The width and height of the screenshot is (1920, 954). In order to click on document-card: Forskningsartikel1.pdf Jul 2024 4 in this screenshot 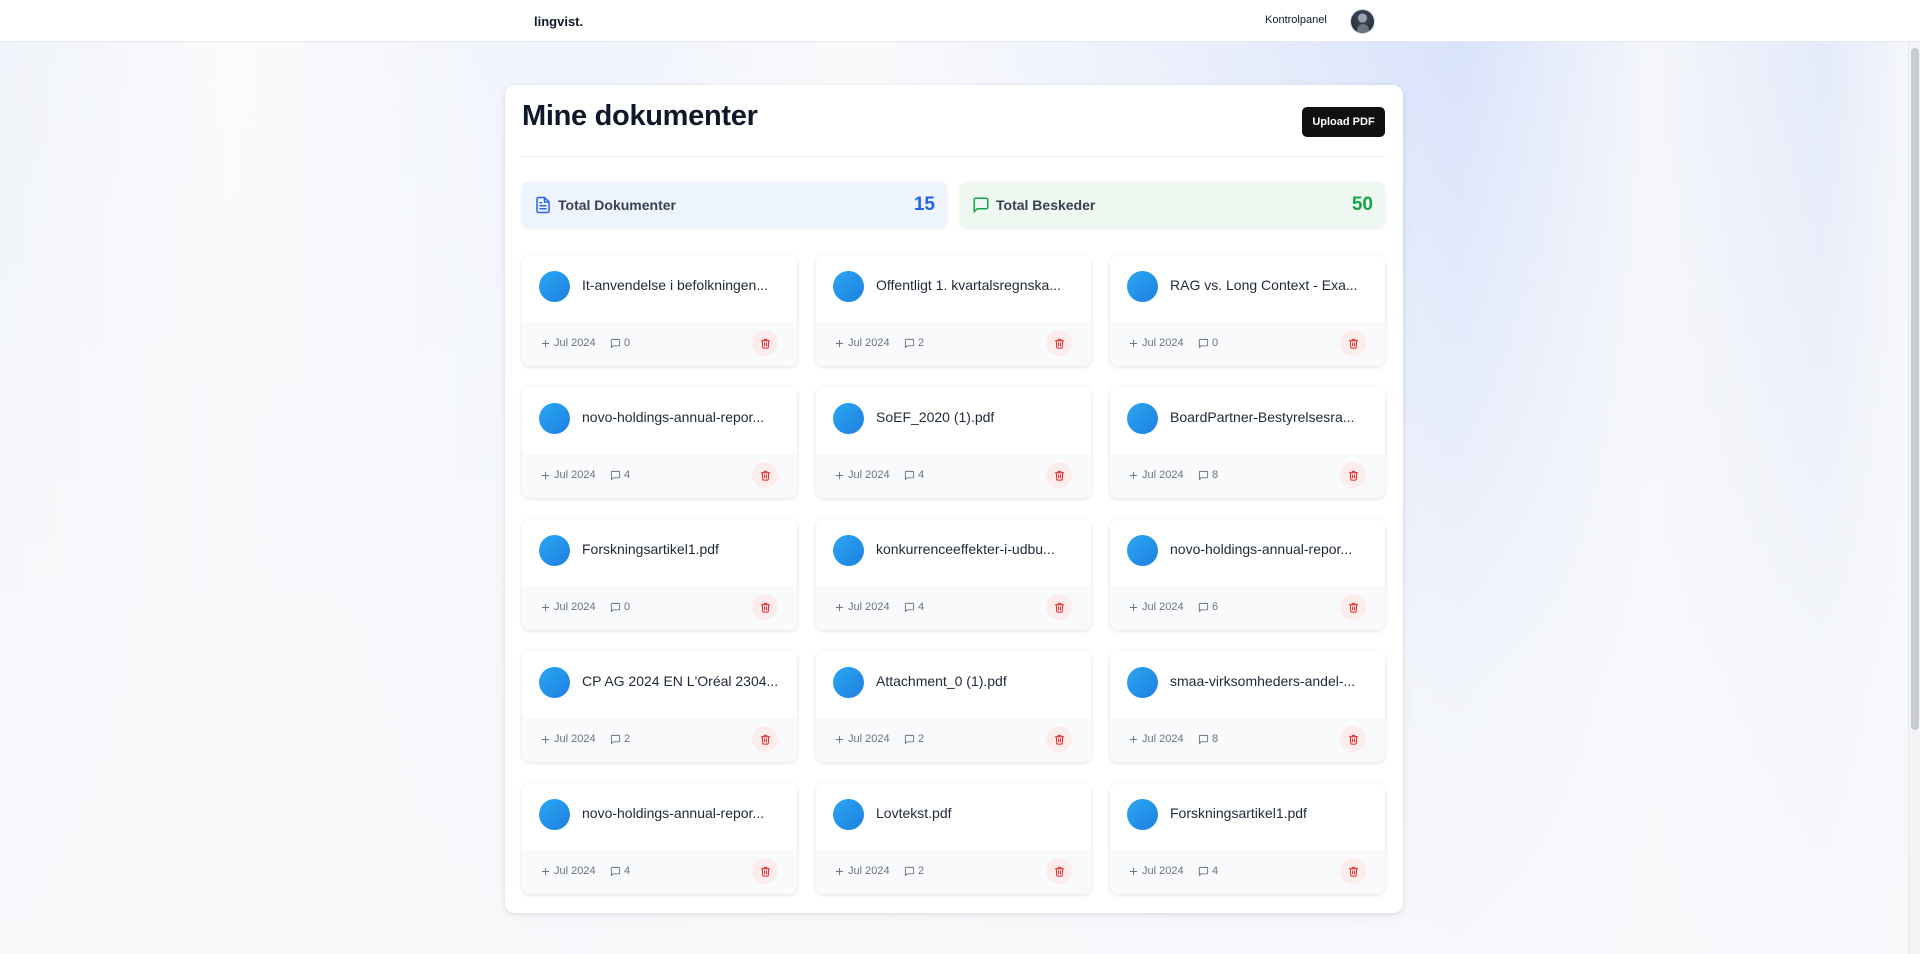, I will do `click(1247, 838)`.